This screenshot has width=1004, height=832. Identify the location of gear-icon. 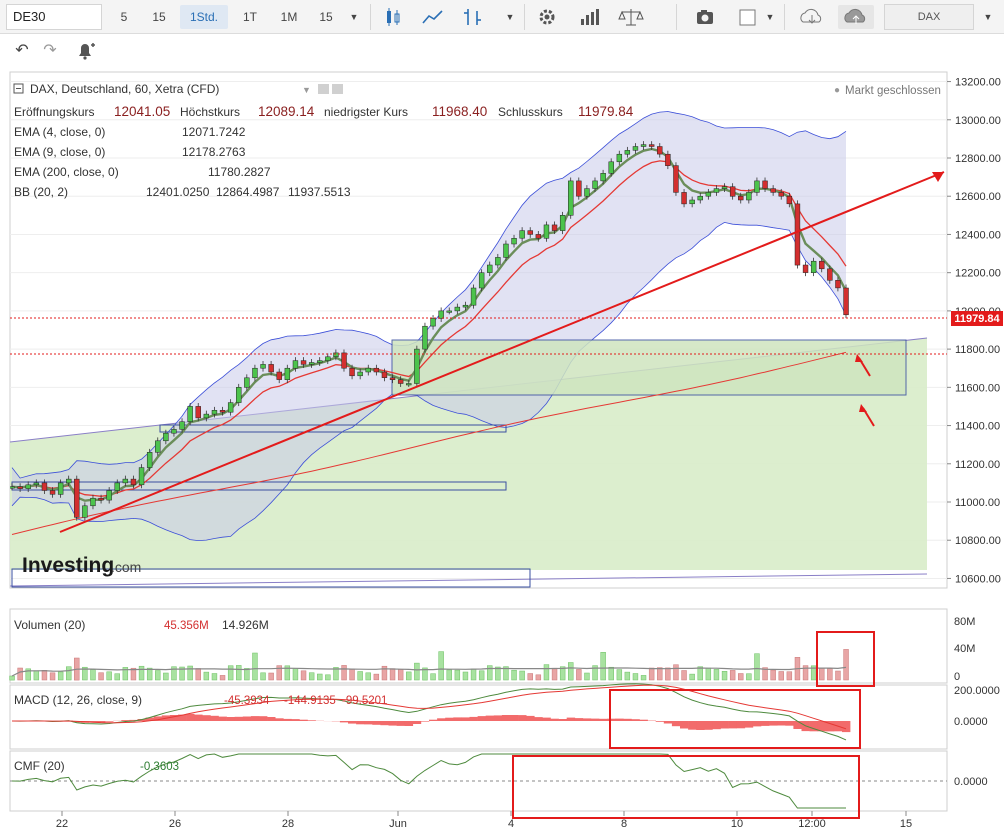
(547, 17).